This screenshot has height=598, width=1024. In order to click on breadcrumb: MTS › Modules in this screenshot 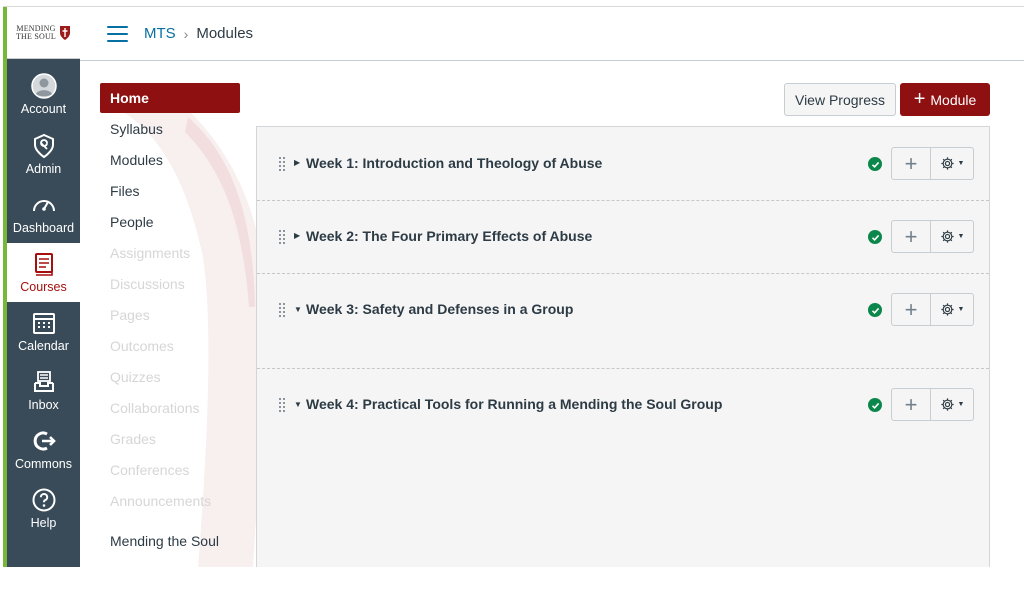, I will do `click(198, 33)`.